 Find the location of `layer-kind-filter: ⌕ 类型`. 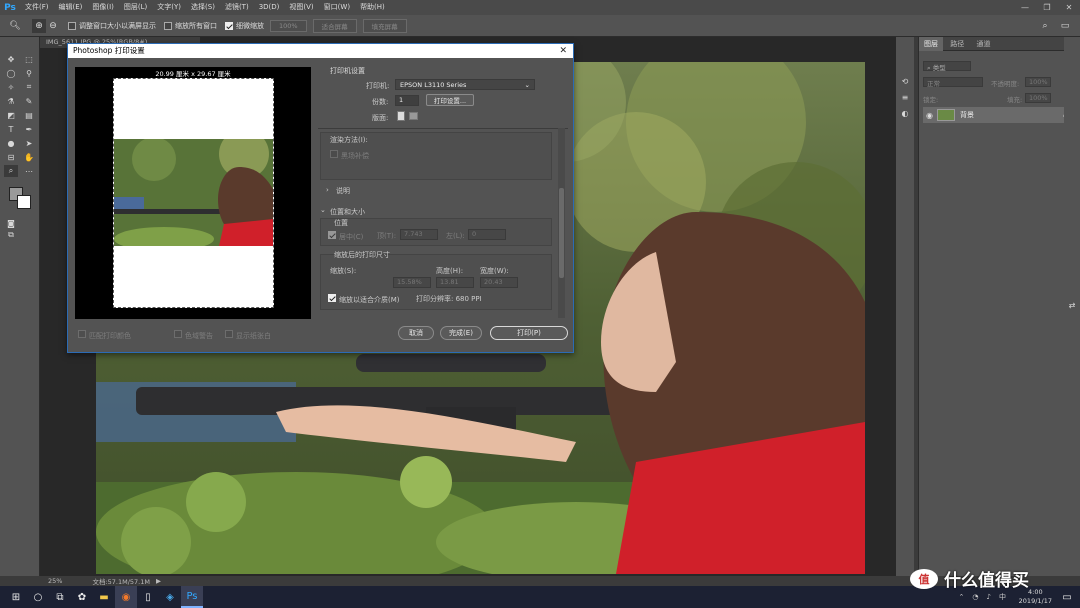

layer-kind-filter: ⌕ 类型 is located at coordinates (947, 66).